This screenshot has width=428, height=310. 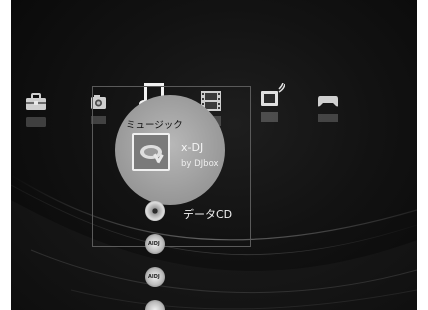 I want to click on selected-item-thumbnail, so click(x=151, y=152).